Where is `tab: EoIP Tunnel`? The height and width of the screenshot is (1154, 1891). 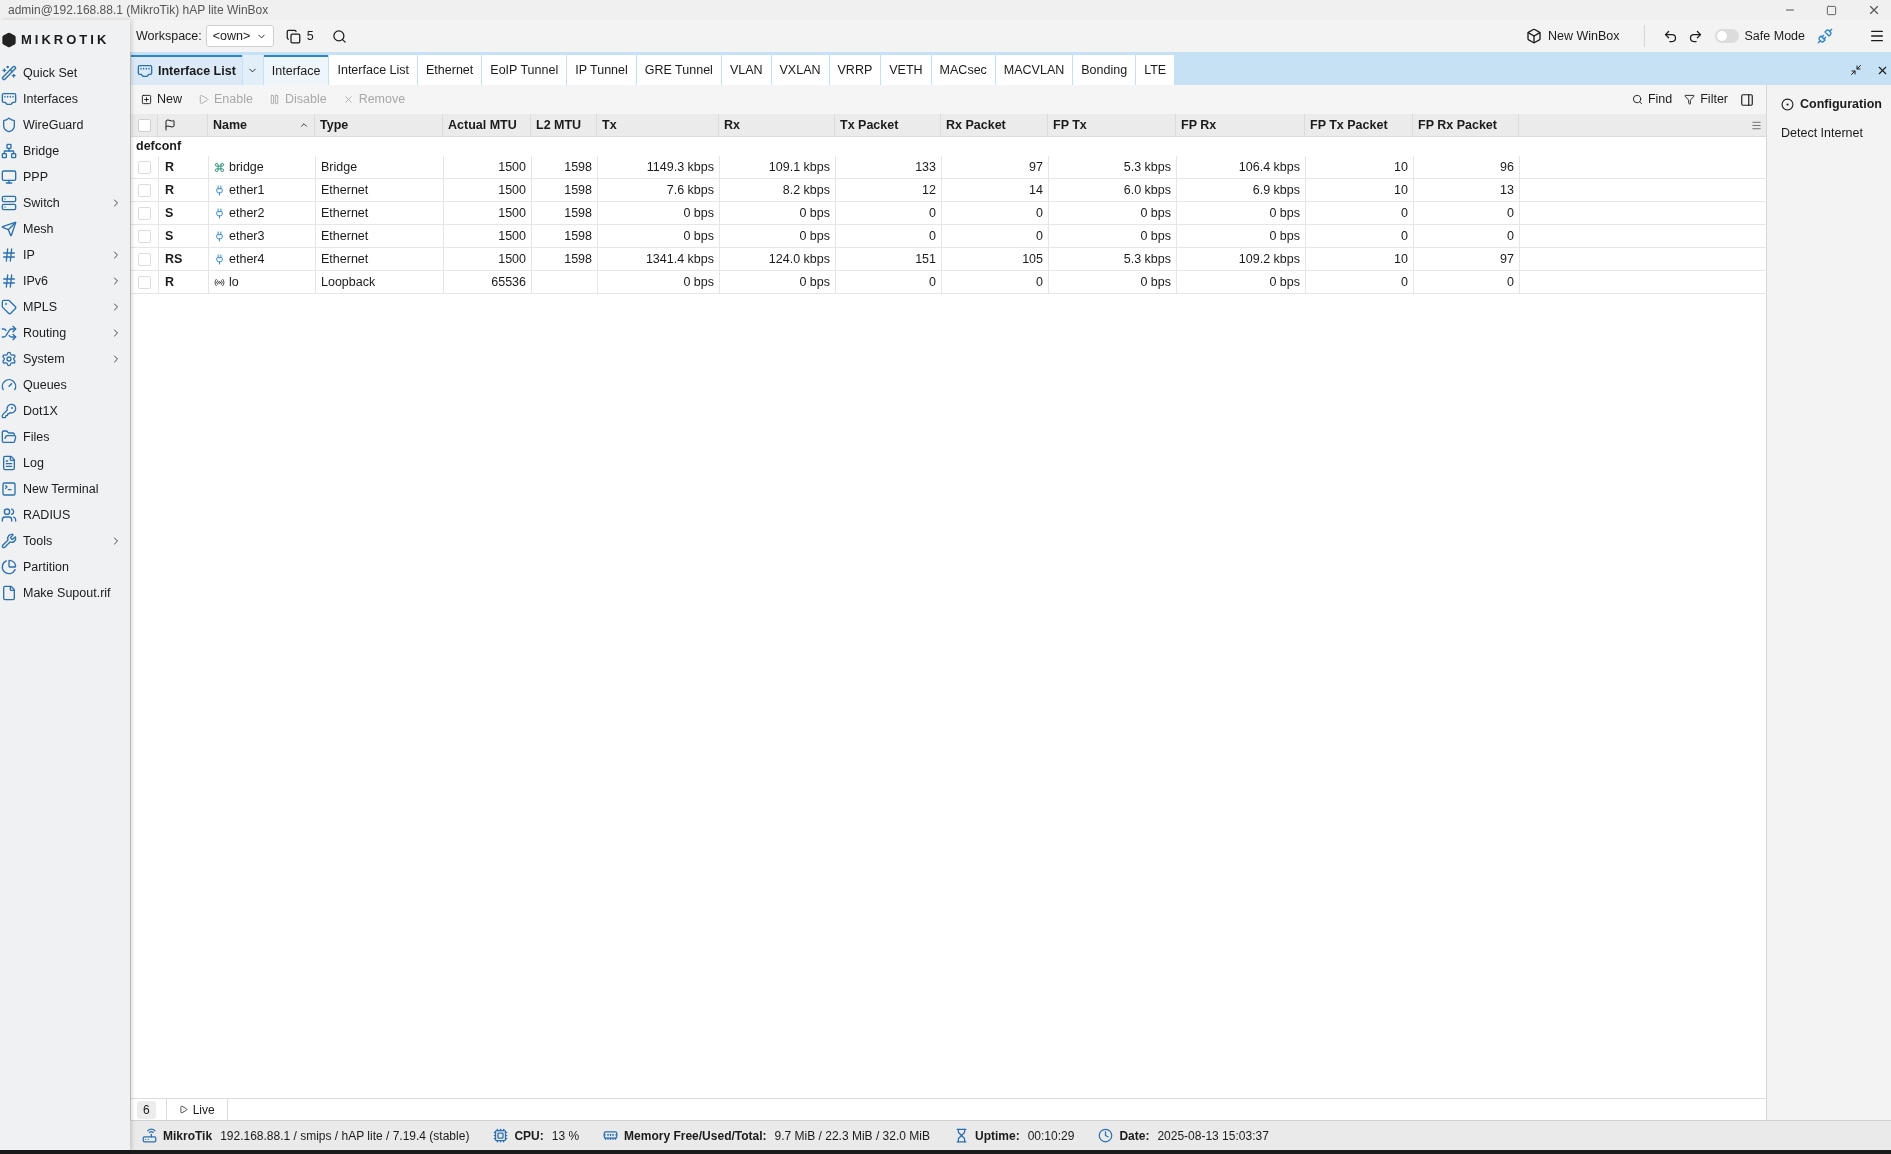 tab: EoIP Tunnel is located at coordinates (524, 70).